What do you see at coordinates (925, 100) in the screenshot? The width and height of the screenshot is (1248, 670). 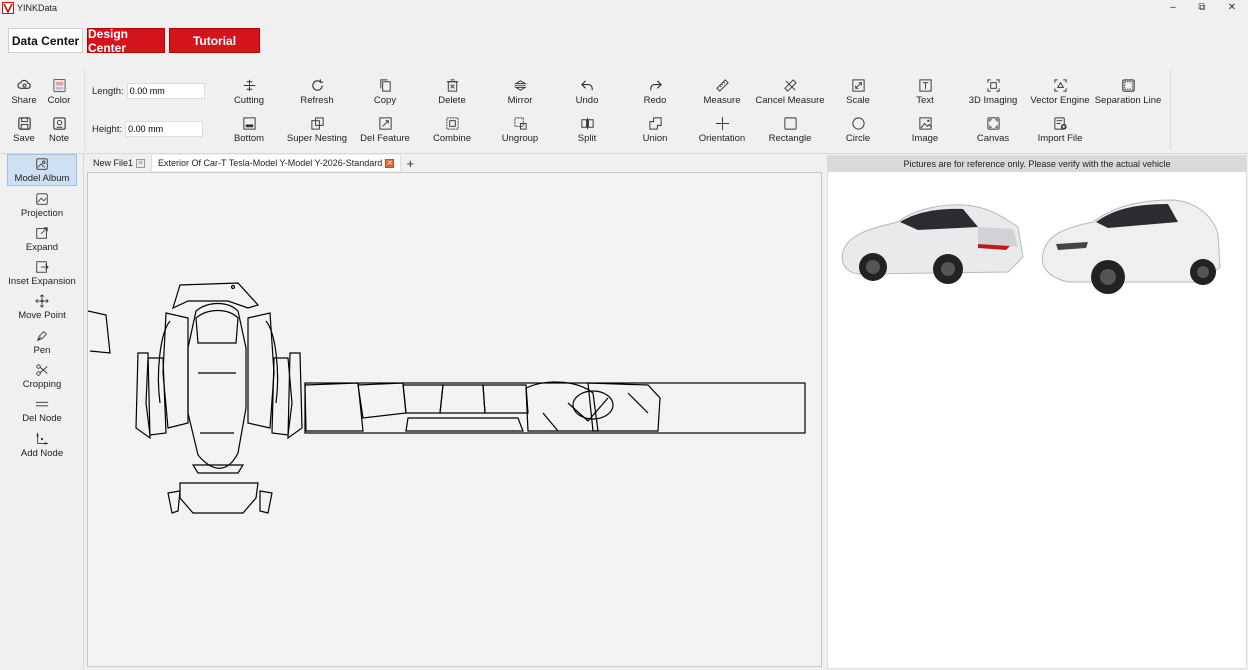 I see `text-label: Text` at bounding box center [925, 100].